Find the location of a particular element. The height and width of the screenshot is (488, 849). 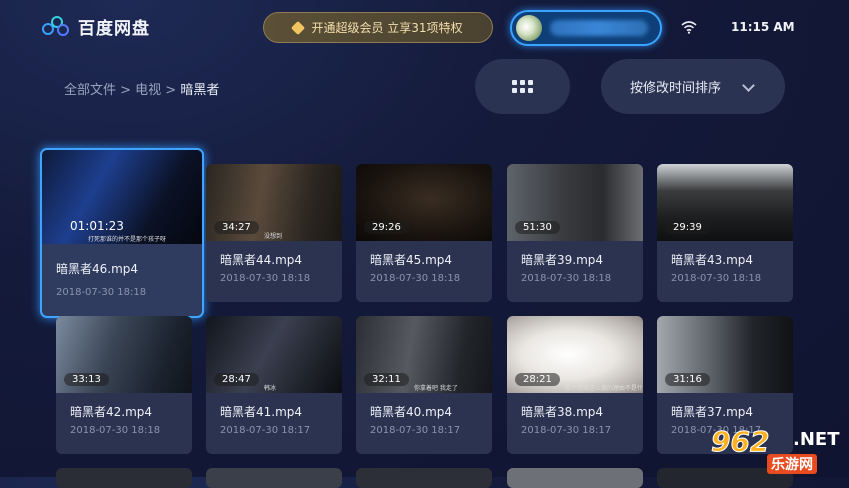

file-name: 暗黑者41.mp4 is located at coordinates (261, 412).